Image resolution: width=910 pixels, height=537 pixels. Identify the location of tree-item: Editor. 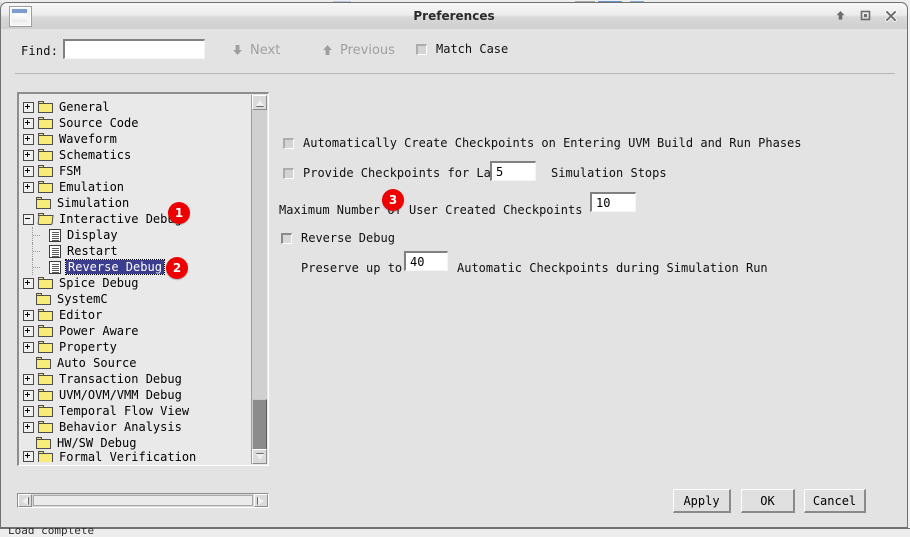
(137, 315).